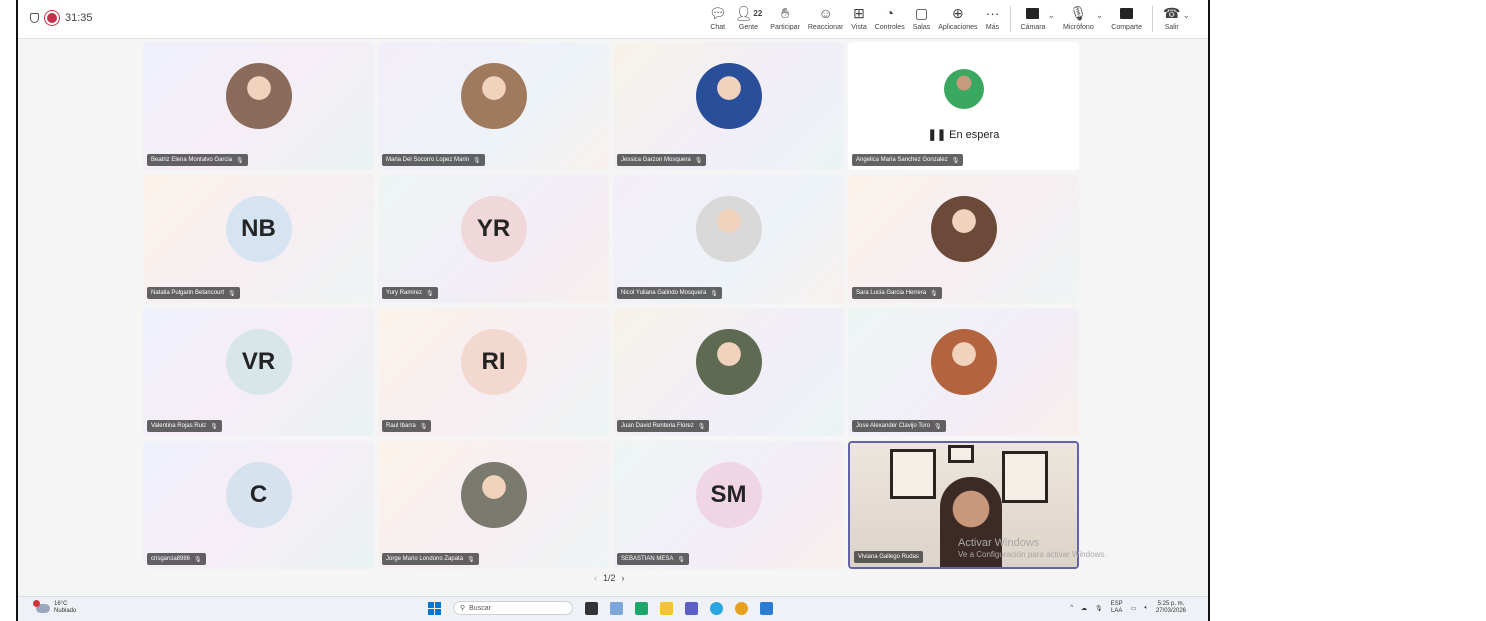  Describe the element at coordinates (55, 607) in the screenshot. I see `weather-widget: 16°C Nublado` at that location.